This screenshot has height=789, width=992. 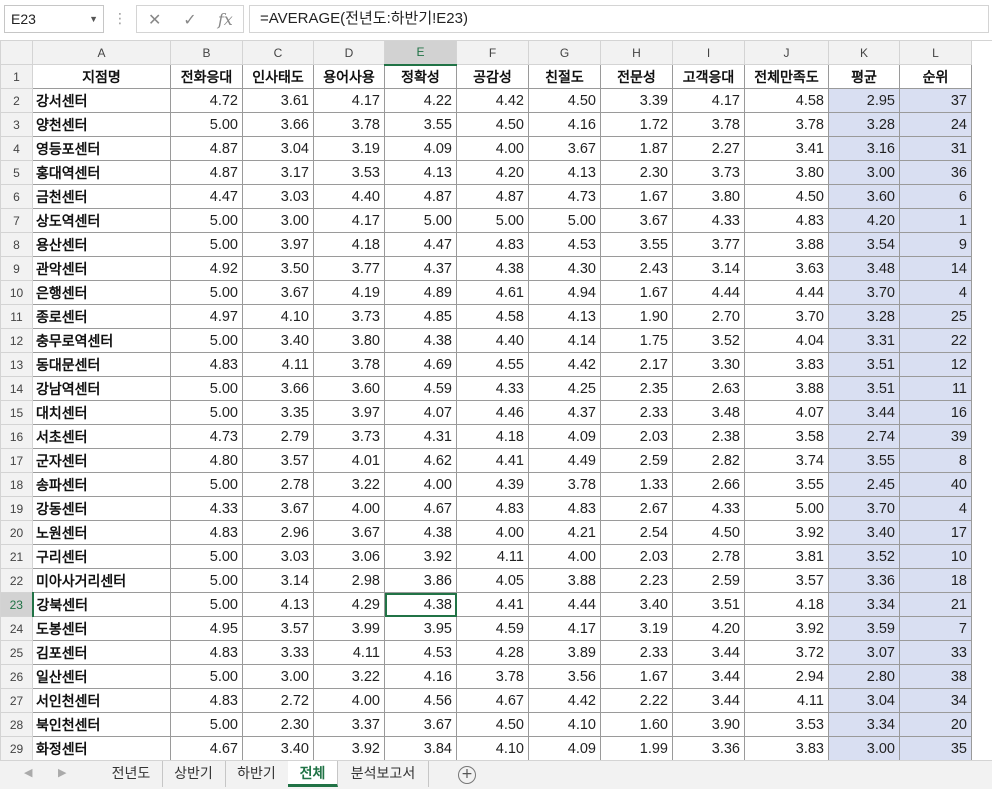 I want to click on cell-g: 5.00, so click(x=564, y=220).